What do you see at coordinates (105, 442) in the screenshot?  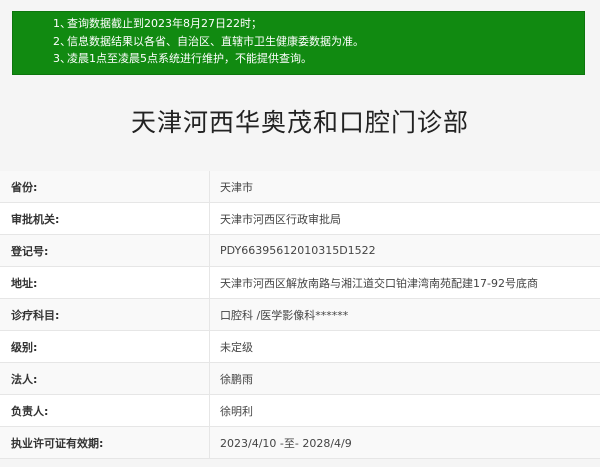 I see `row-label: 执业许可证有效期:` at bounding box center [105, 442].